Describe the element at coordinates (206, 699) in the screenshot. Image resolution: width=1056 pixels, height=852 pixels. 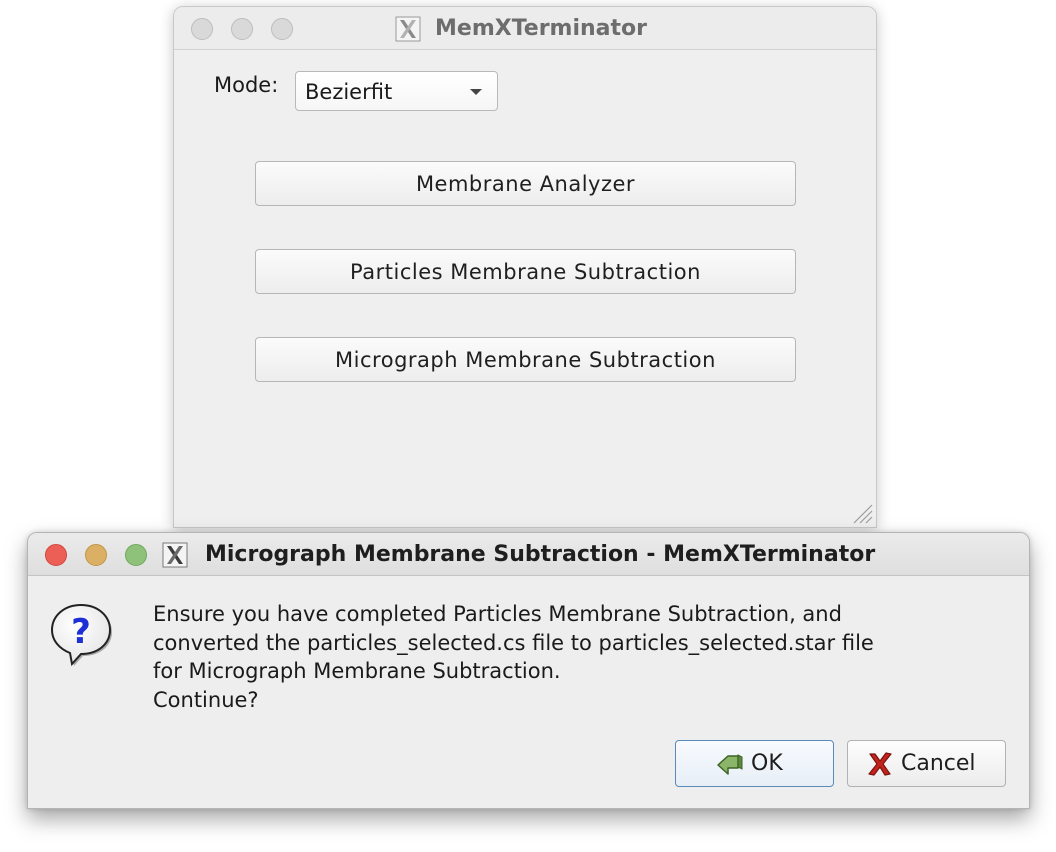
I see `message-line: Continue?` at that location.